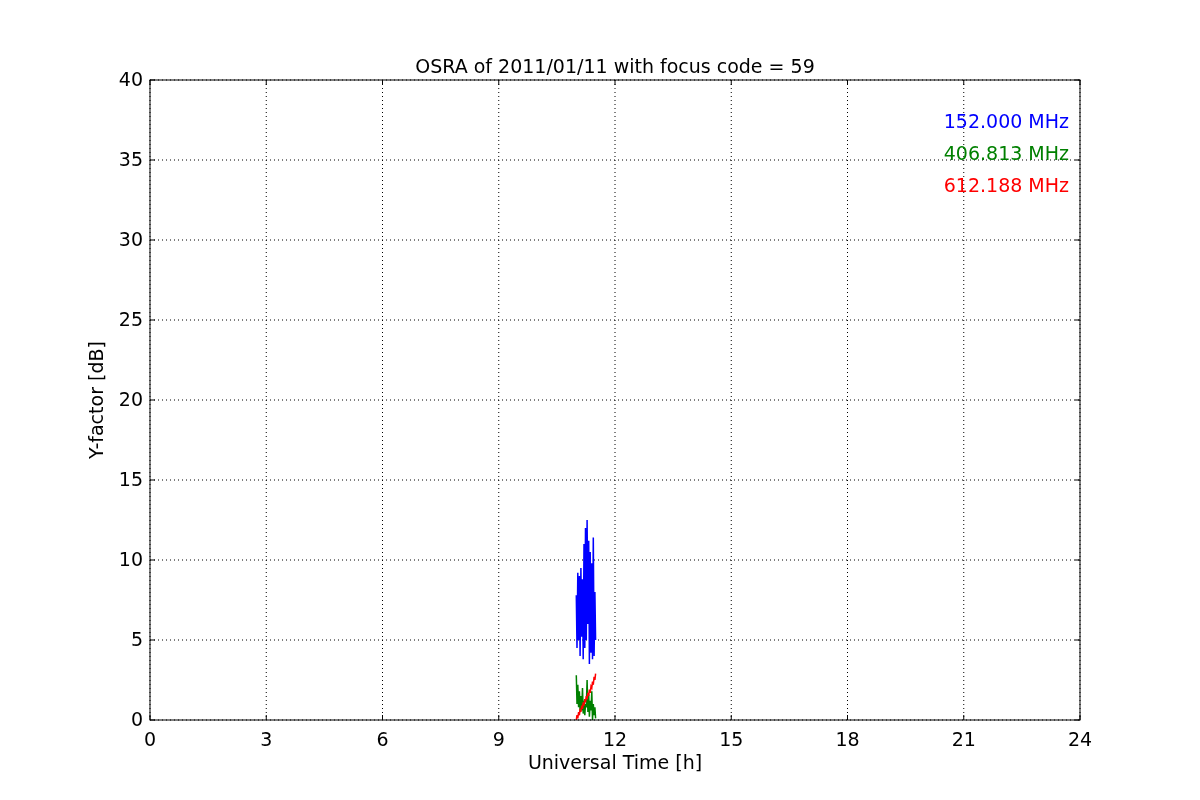 This screenshot has width=1200, height=800. Describe the element at coordinates (382, 739) in the screenshot. I see `tick-label: 6` at that location.